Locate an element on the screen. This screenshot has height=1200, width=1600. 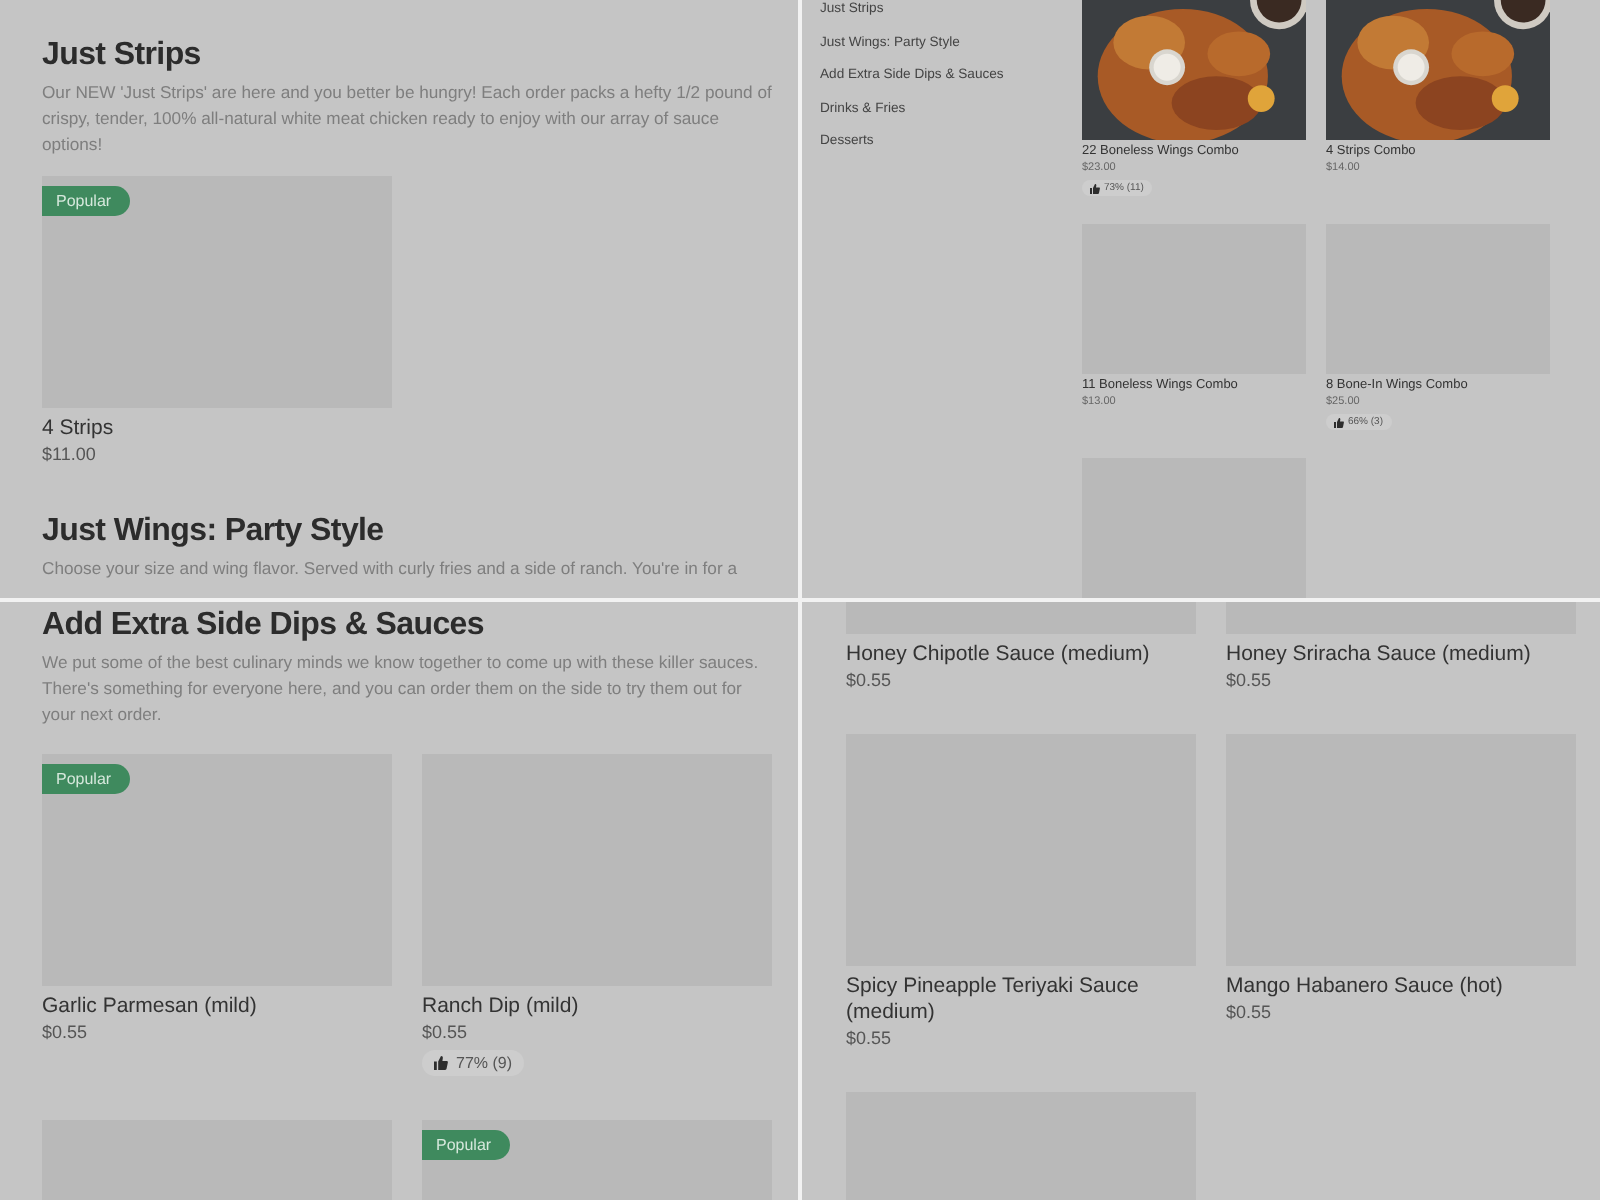
rating-text: 77% (9) is located at coordinates (484, 1063).